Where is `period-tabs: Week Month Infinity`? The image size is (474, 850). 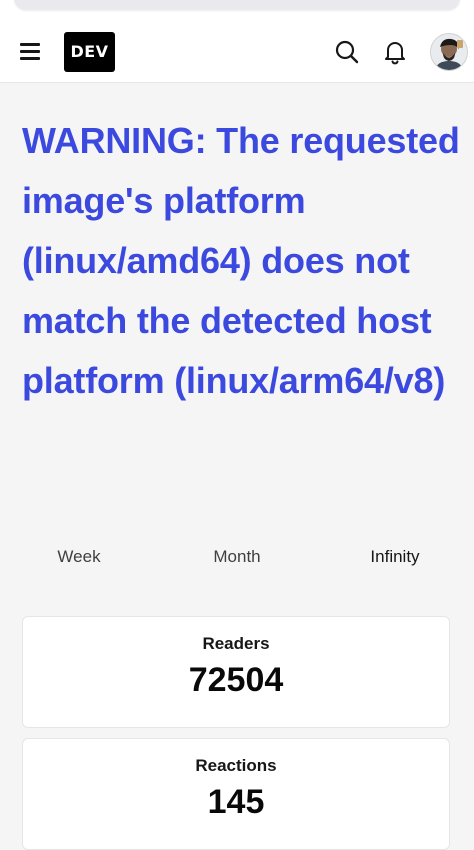
period-tabs: Week Month Infinity is located at coordinates (237, 557).